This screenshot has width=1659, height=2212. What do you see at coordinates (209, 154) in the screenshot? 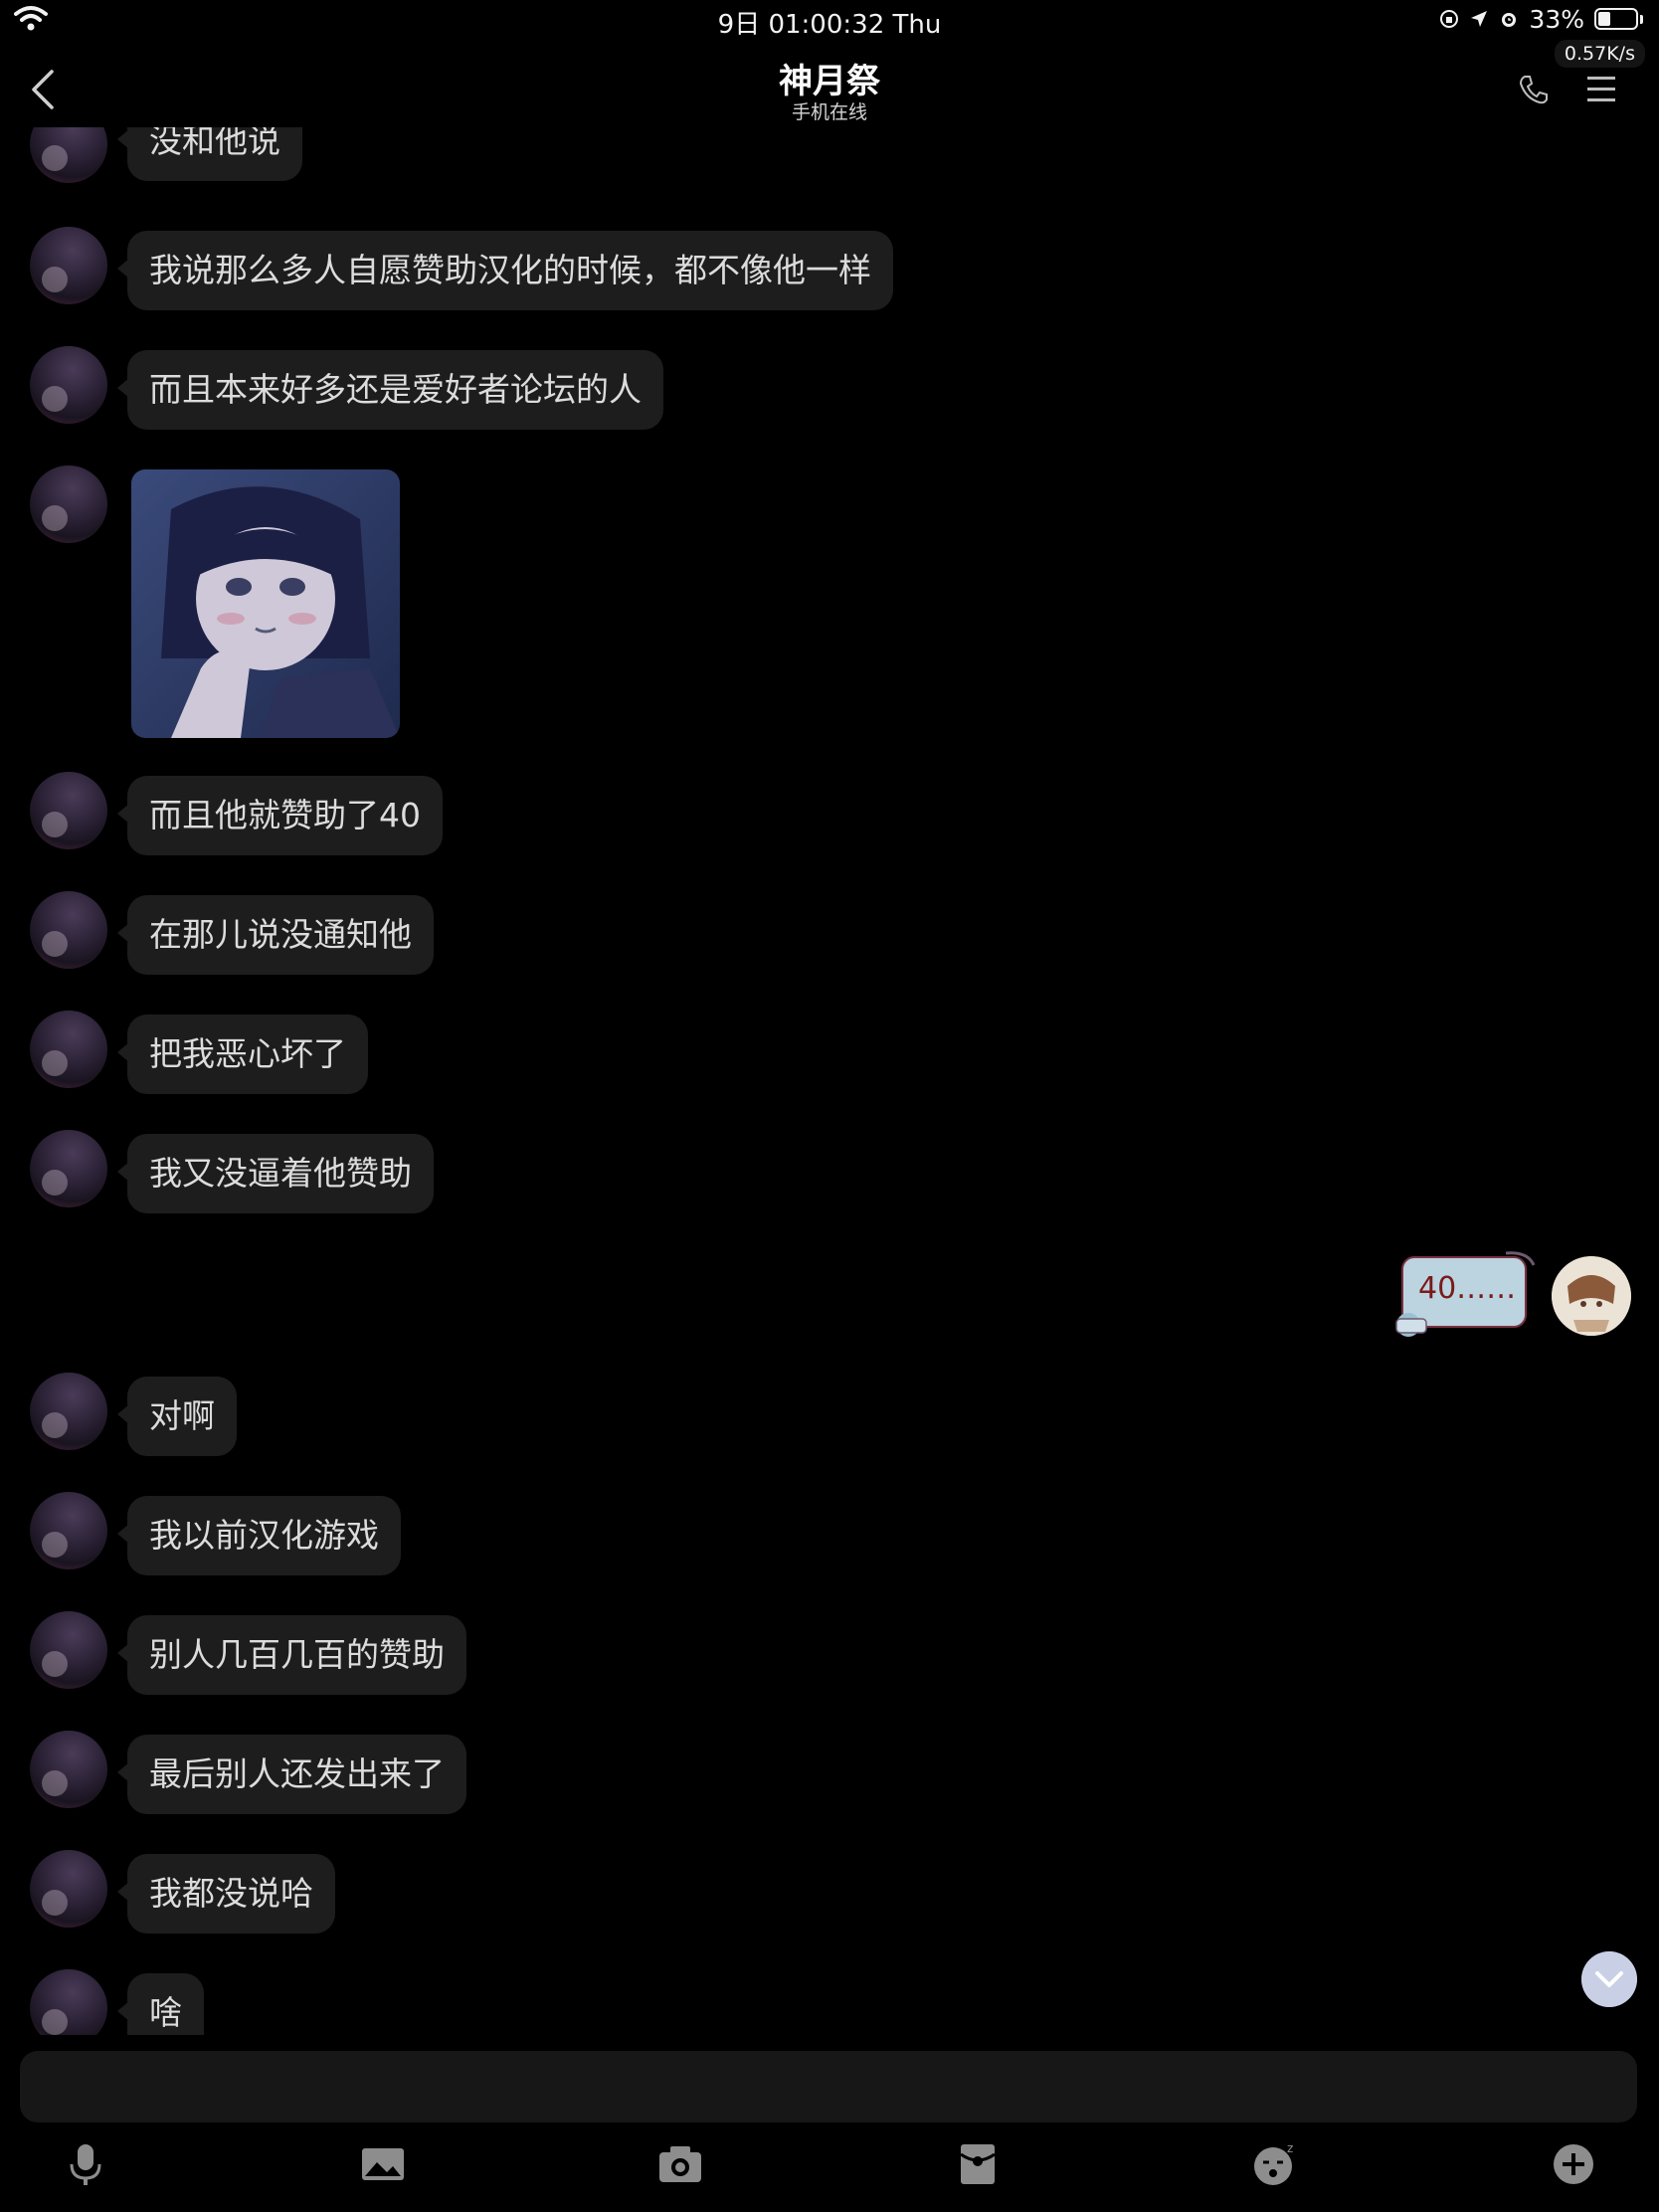
I see `message-bubble: 没和他说` at bounding box center [209, 154].